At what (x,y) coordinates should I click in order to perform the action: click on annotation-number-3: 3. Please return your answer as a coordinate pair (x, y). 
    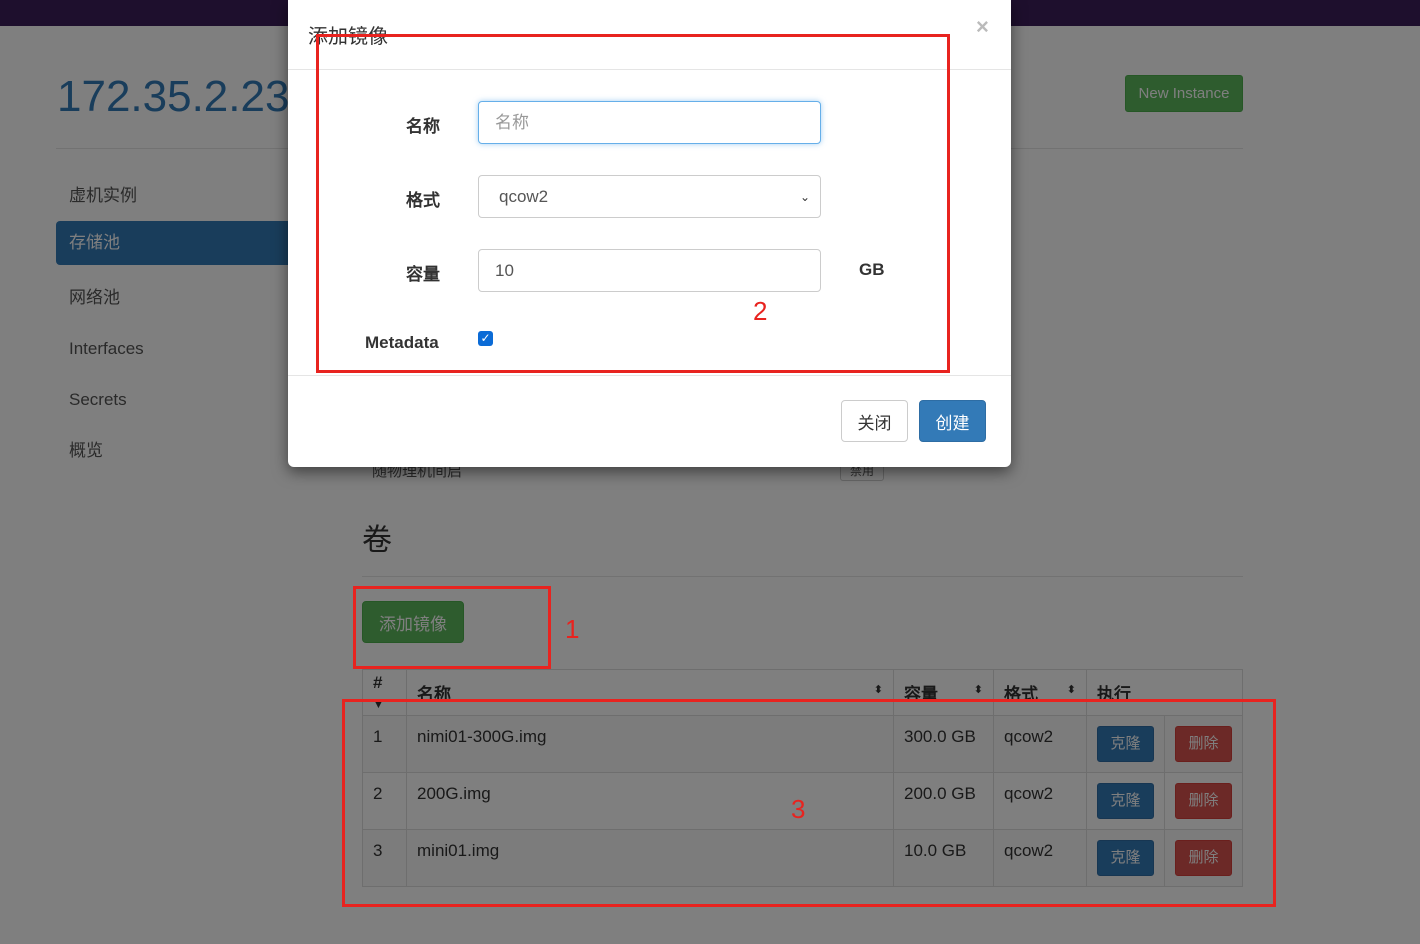
    Looking at the image, I should click on (798, 809).